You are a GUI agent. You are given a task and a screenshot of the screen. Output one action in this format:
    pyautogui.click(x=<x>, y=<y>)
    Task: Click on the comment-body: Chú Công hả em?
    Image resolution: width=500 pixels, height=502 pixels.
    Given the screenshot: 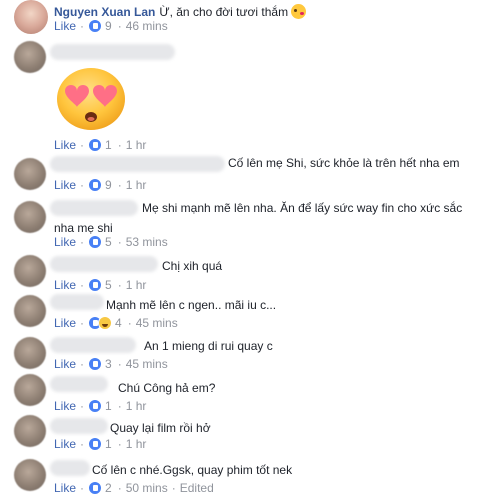 What is the action you would take?
    pyautogui.click(x=167, y=388)
    